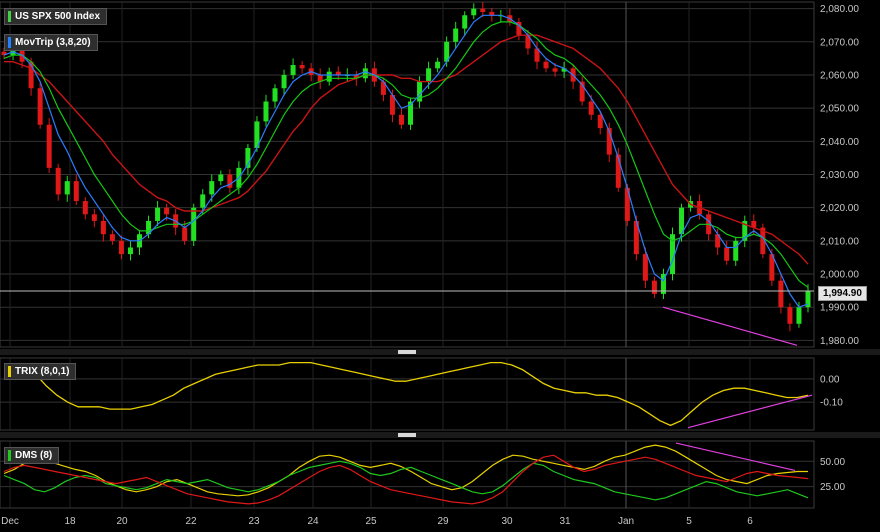  What do you see at coordinates (313, 521) in the screenshot?
I see `x-tick: 24` at bounding box center [313, 521].